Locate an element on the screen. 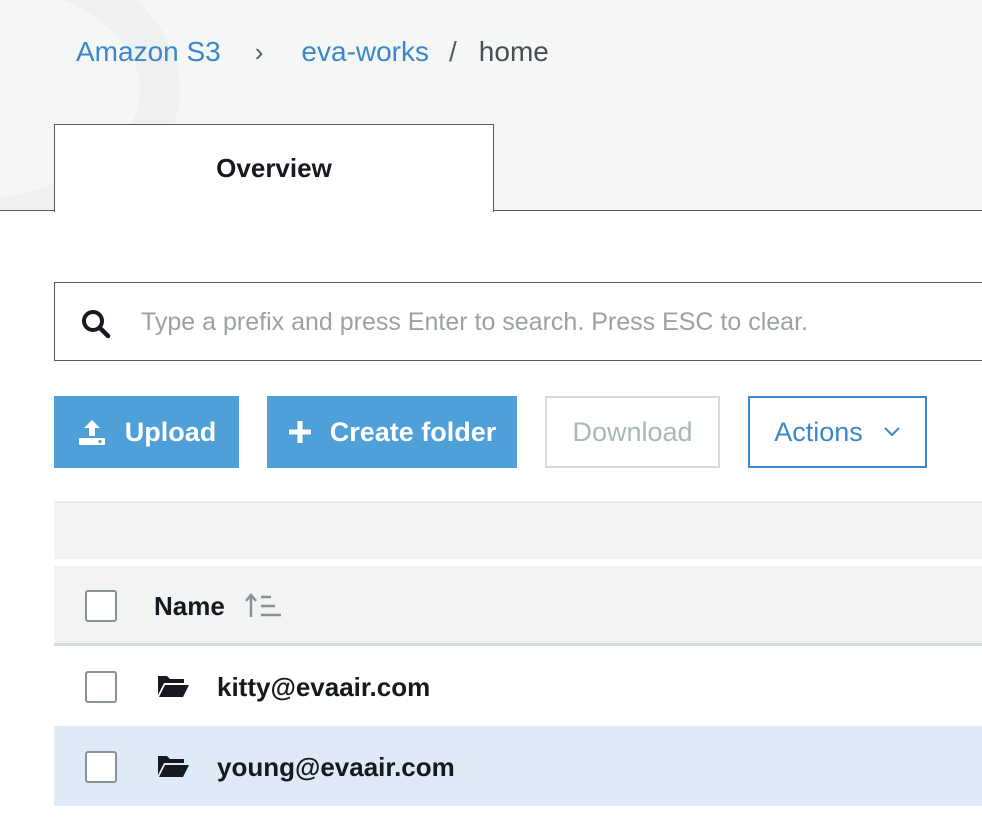 Image resolution: width=982 pixels, height=836 pixels. table-row: kitty@evaair.com is located at coordinates (518, 687).